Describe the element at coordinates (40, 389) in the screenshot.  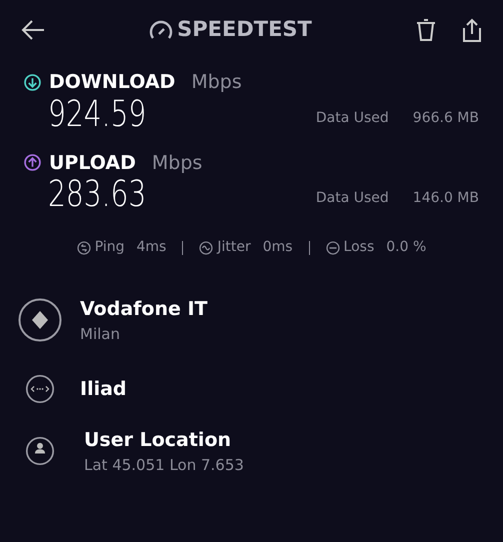
I see `connection-icon` at that location.